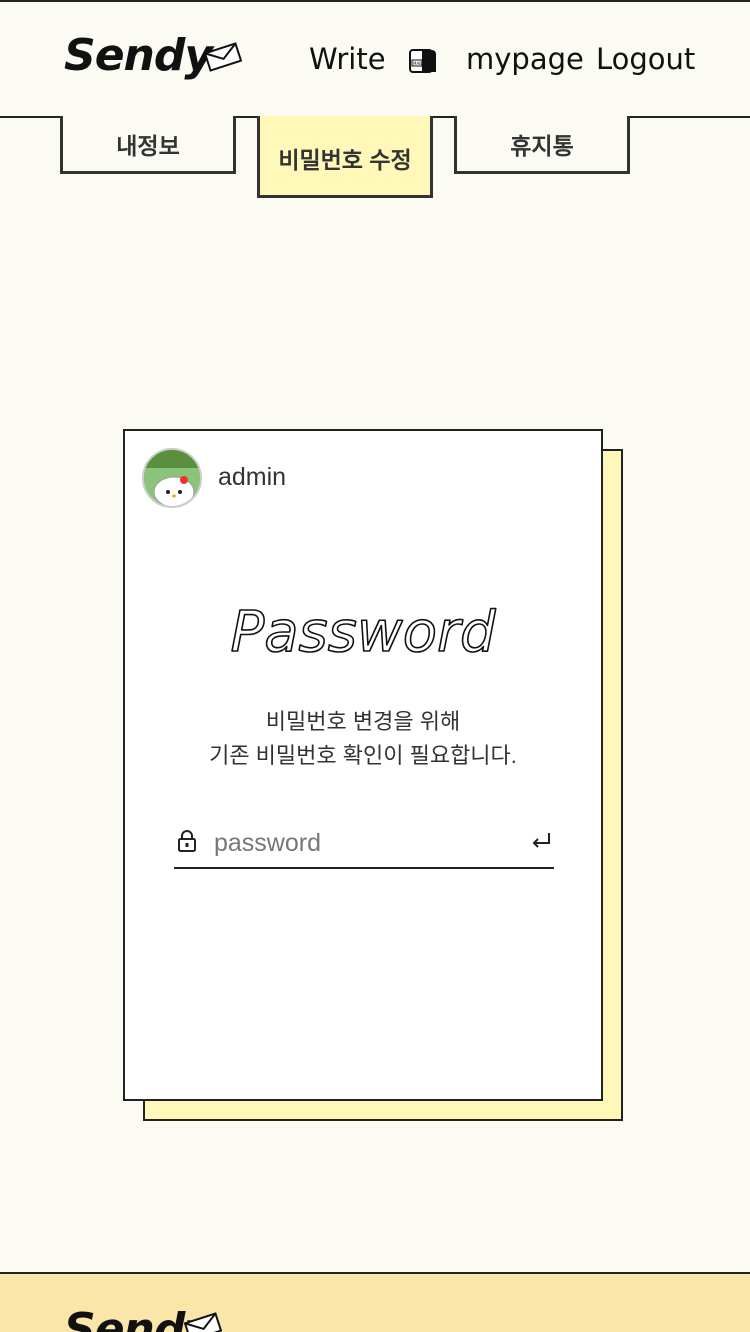 This screenshot has height=1332, width=750. What do you see at coordinates (363, 739) in the screenshot?
I see `password-description: 비밀번호 변경을 위해 기존 비밀번호 확인이 필요합니다.` at bounding box center [363, 739].